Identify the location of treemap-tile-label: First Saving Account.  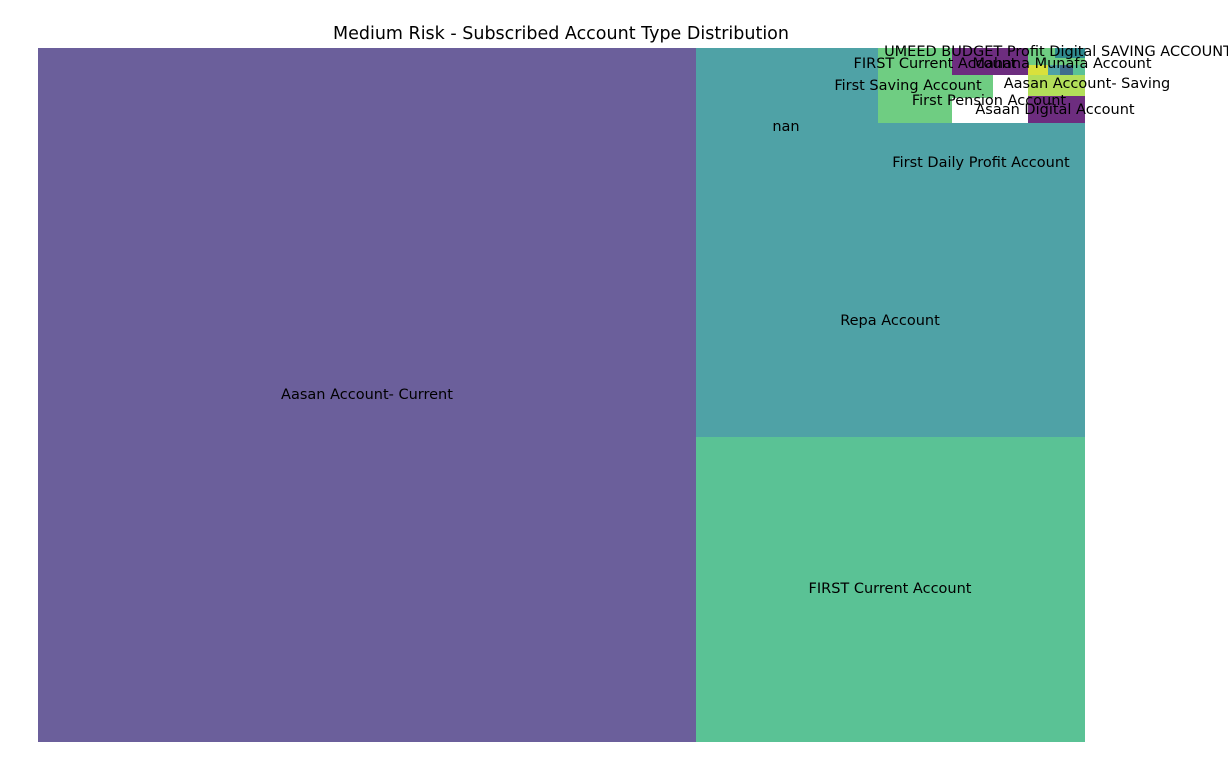
(908, 86).